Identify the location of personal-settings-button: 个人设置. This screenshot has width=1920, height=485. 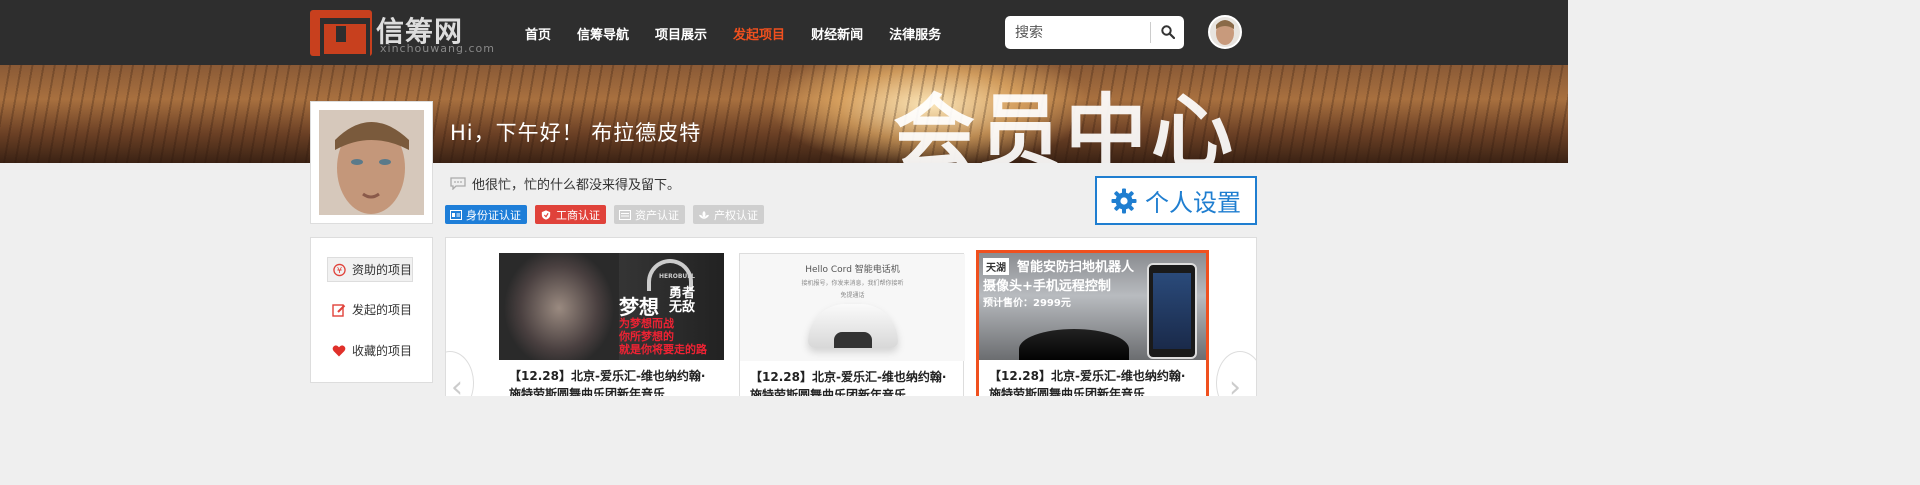
(1176, 200).